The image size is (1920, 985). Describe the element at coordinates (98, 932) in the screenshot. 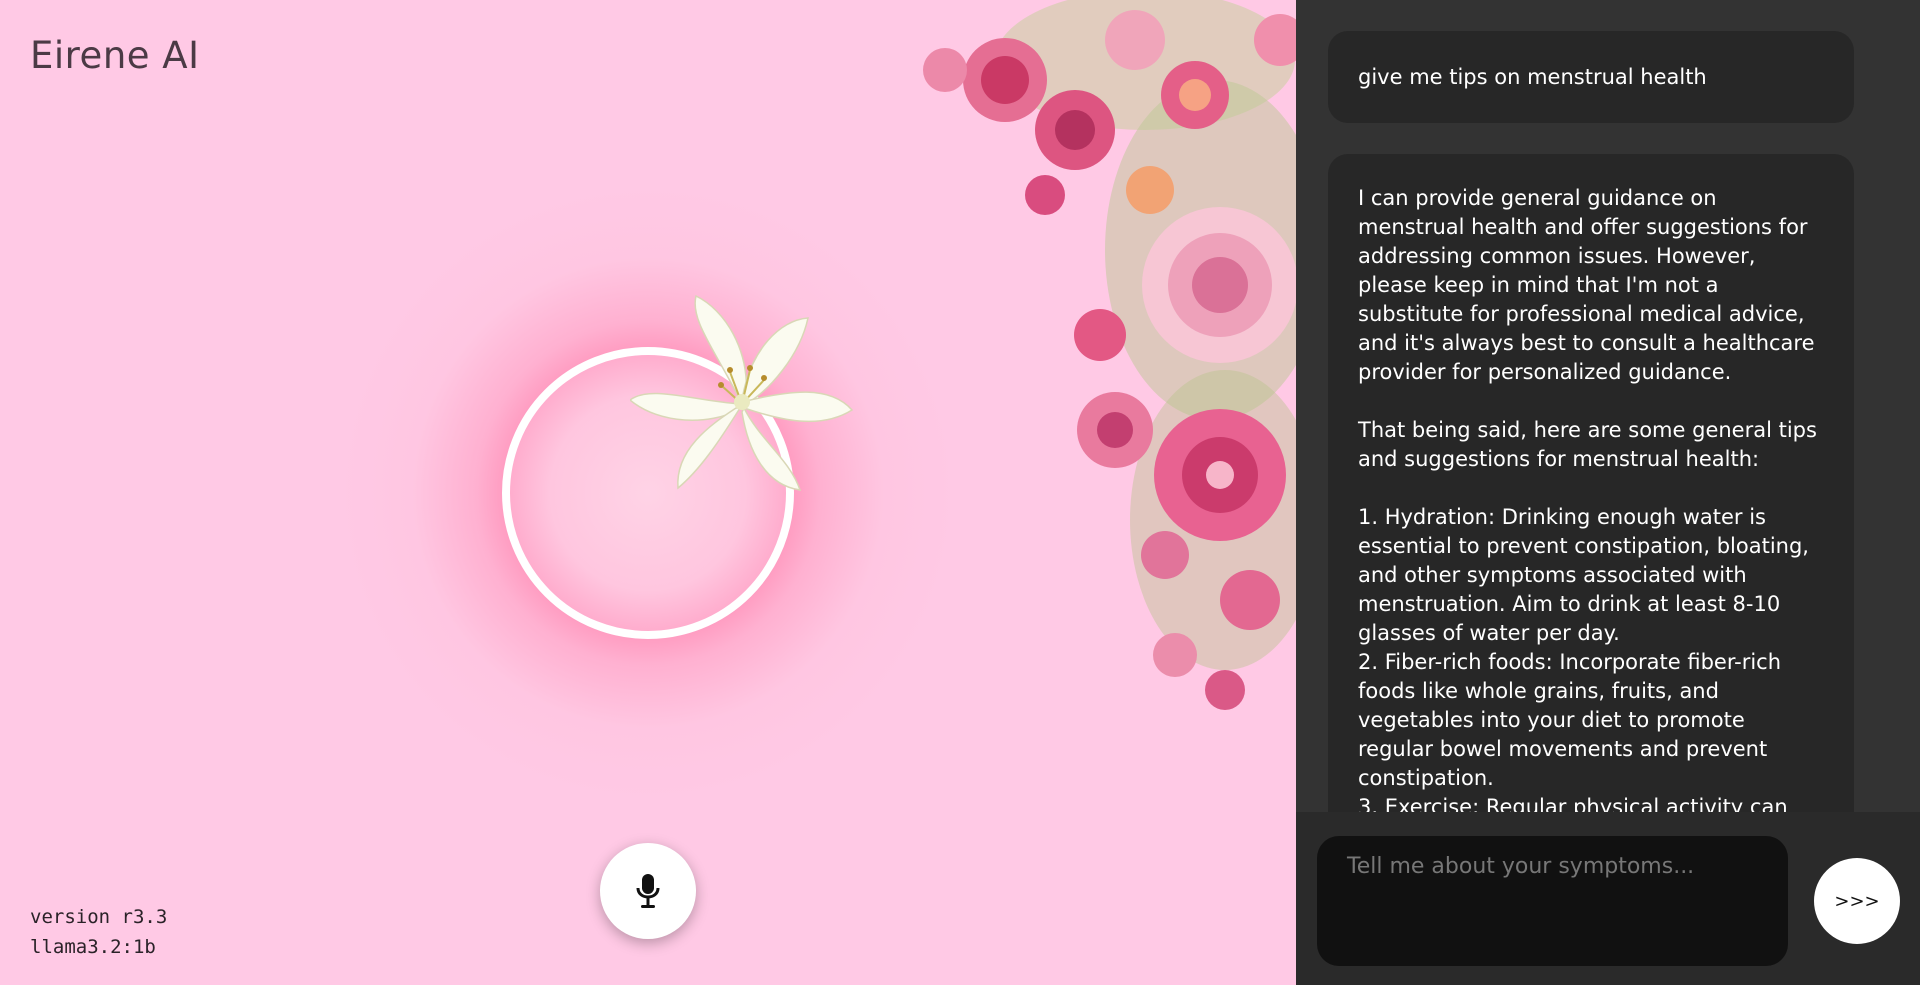

I see `version-info: version r3.3 llama3.2:1b` at that location.